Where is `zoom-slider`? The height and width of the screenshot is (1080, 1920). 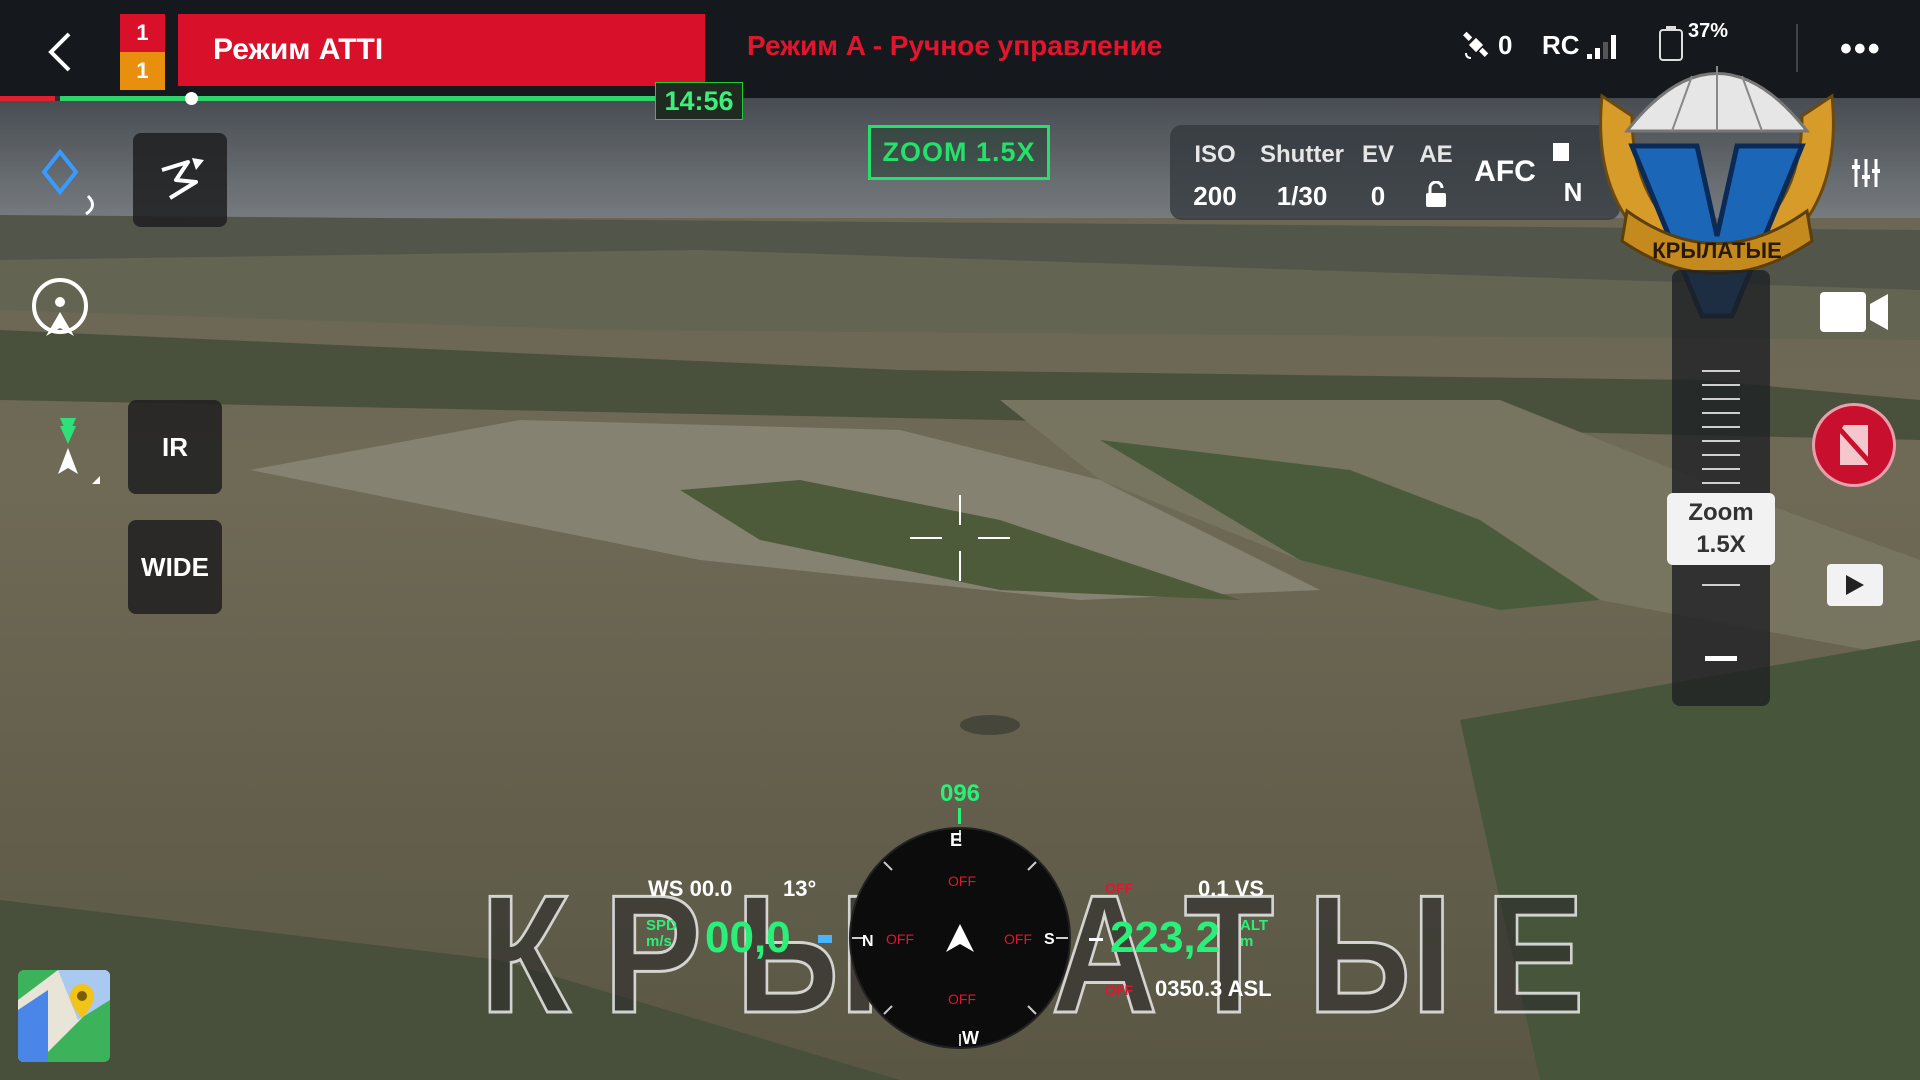 zoom-slider is located at coordinates (1721, 488).